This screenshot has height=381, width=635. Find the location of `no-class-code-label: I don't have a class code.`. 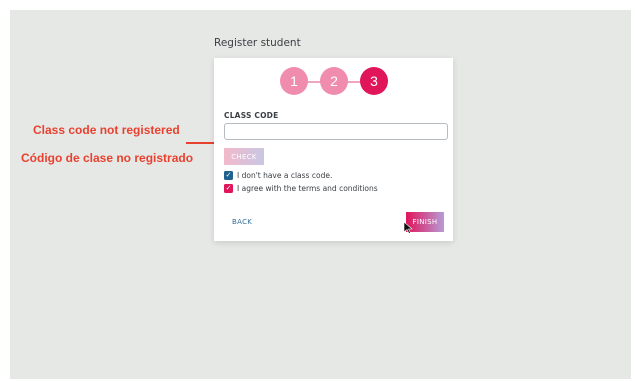

no-class-code-label: I don't have a class code. is located at coordinates (285, 175).